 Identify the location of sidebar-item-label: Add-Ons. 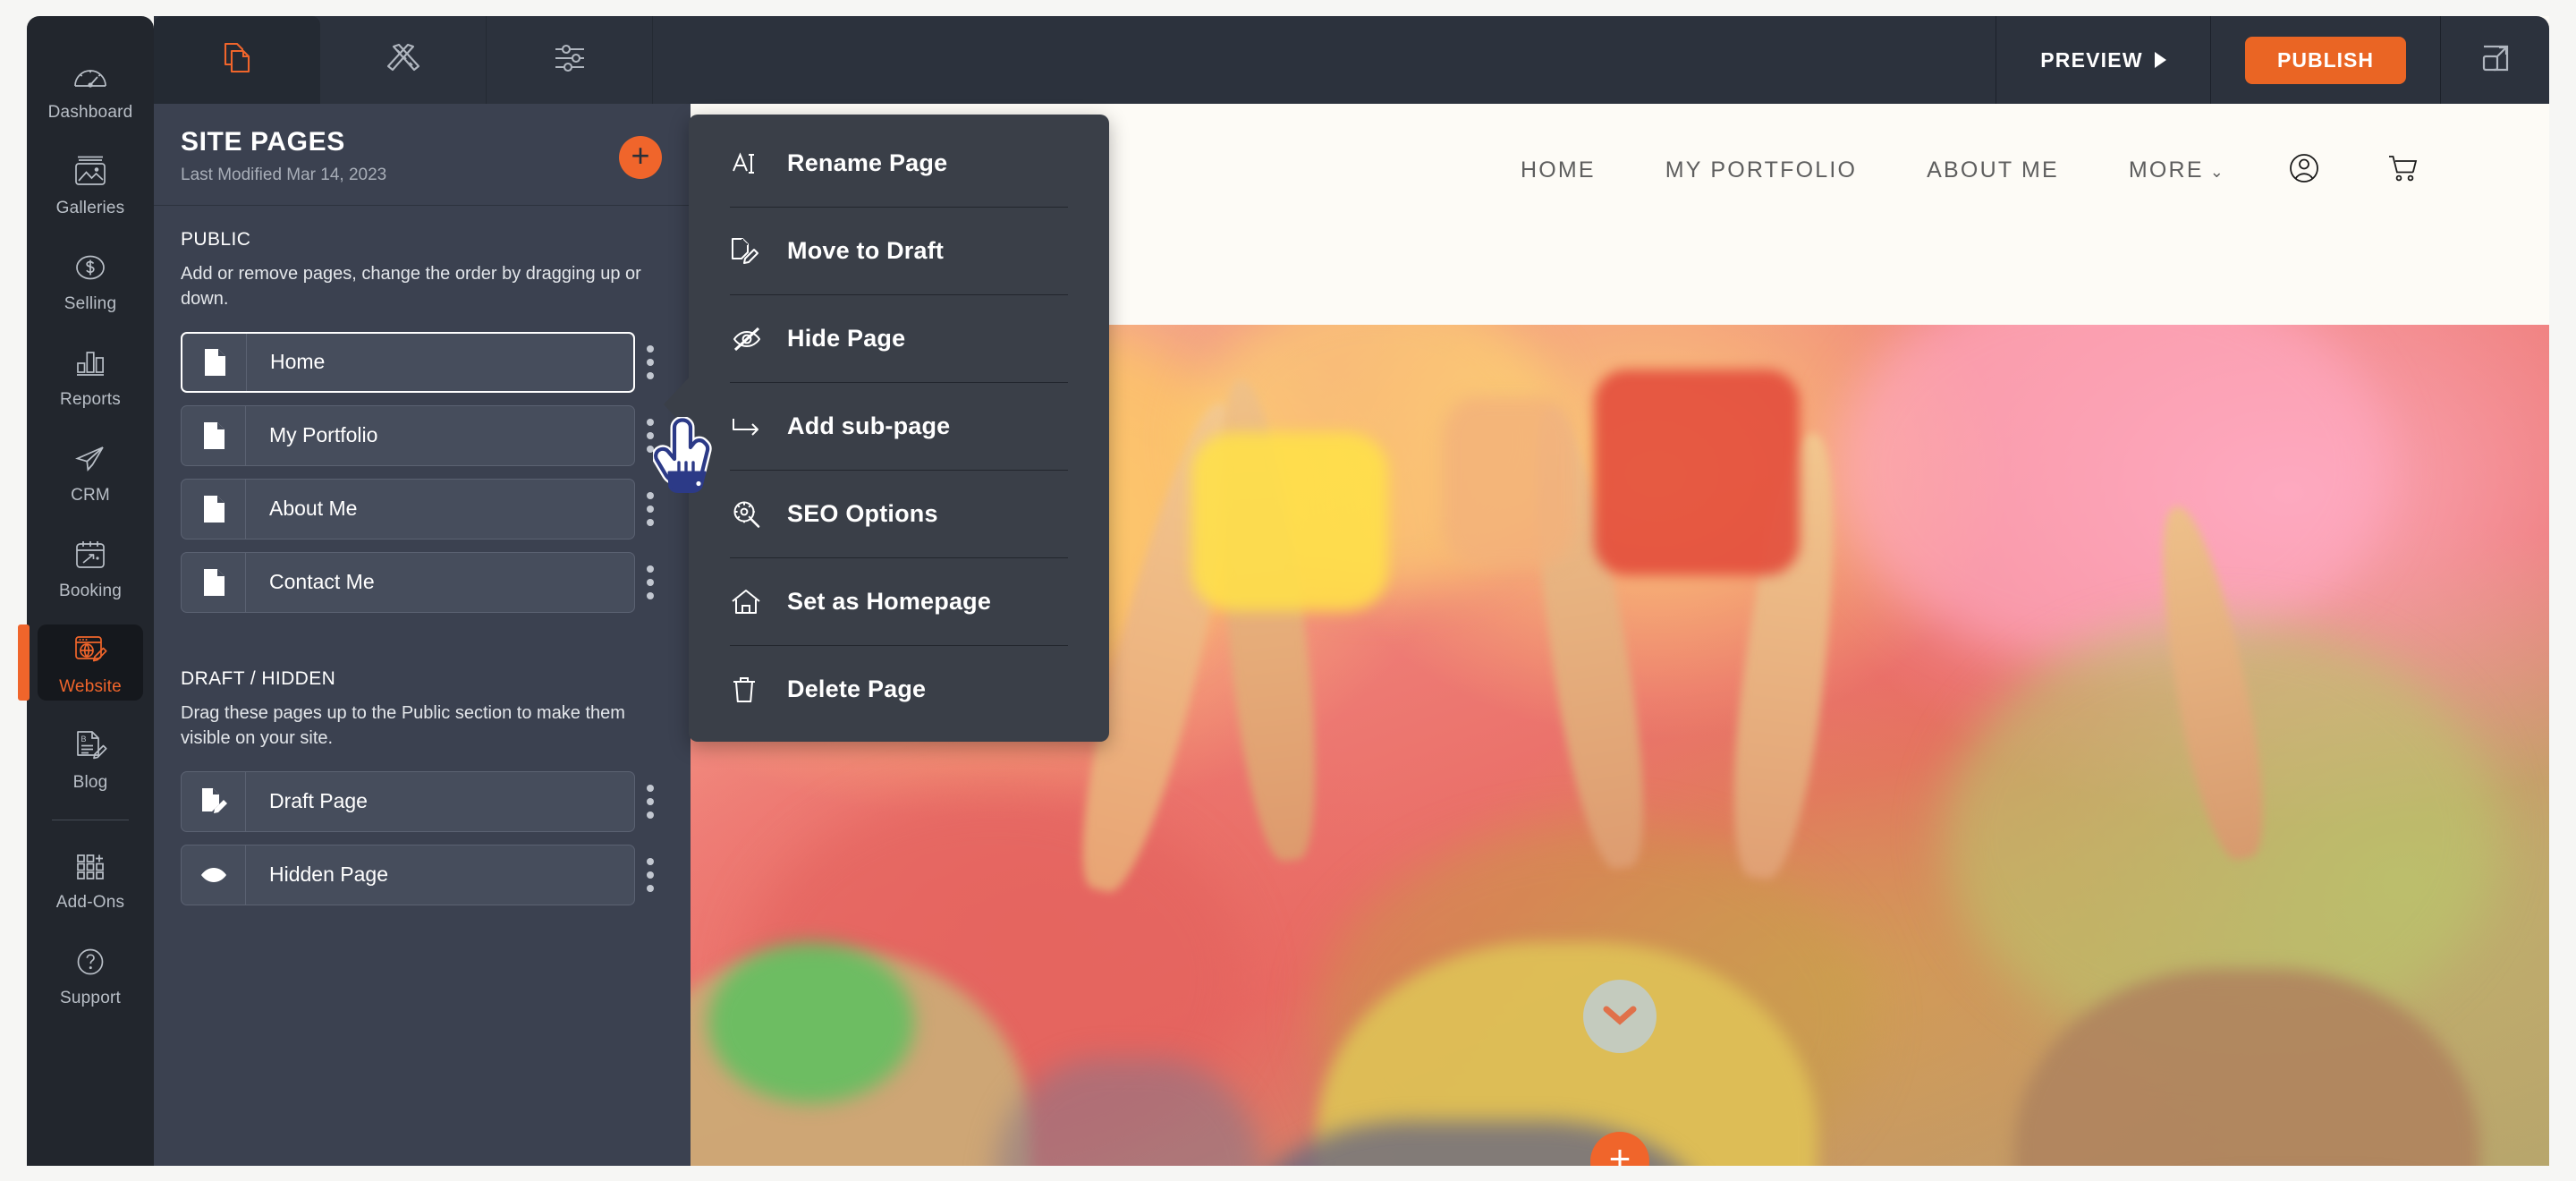
(90, 902).